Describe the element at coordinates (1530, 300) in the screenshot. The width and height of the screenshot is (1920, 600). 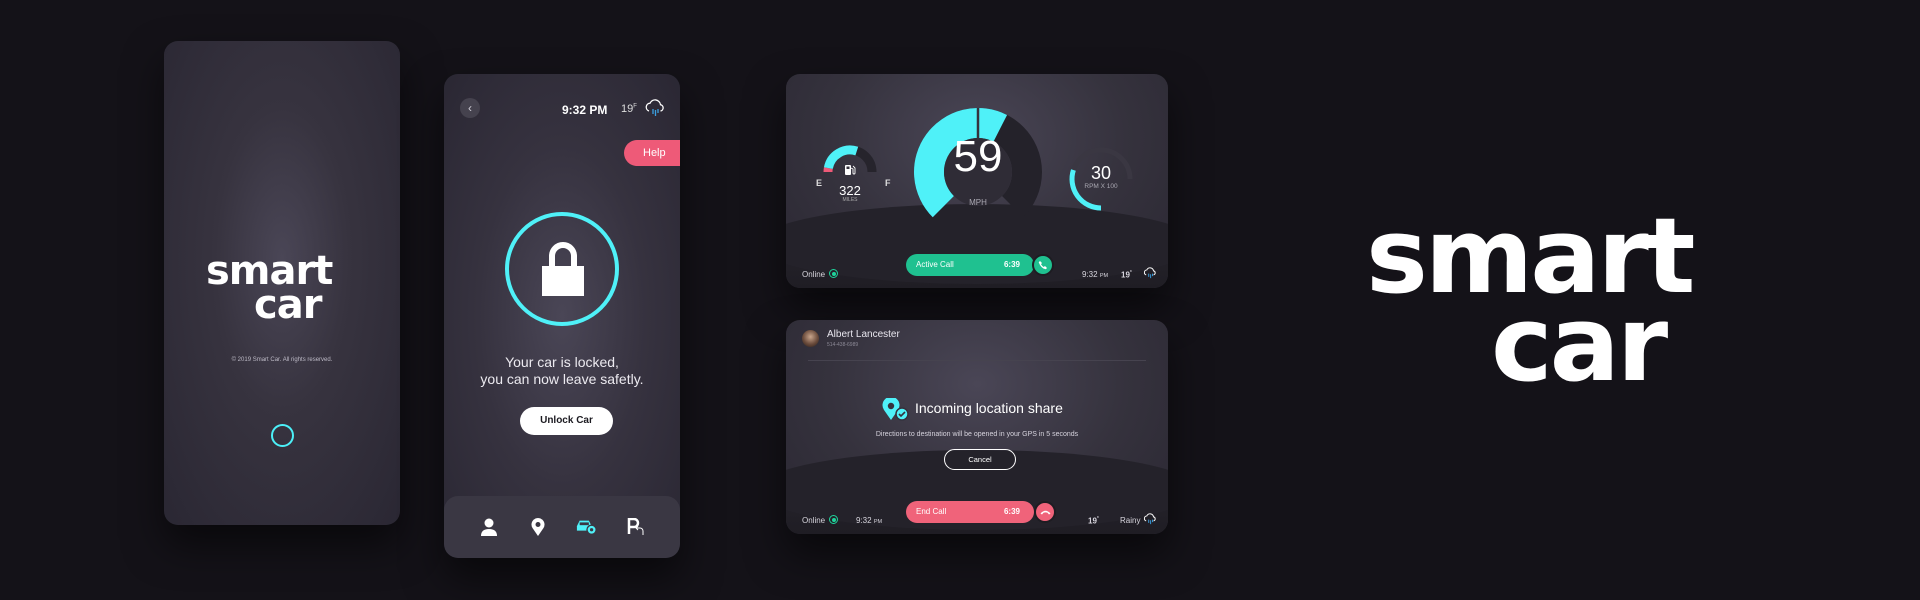
I see `smartcar-logo-large: smart car` at that location.